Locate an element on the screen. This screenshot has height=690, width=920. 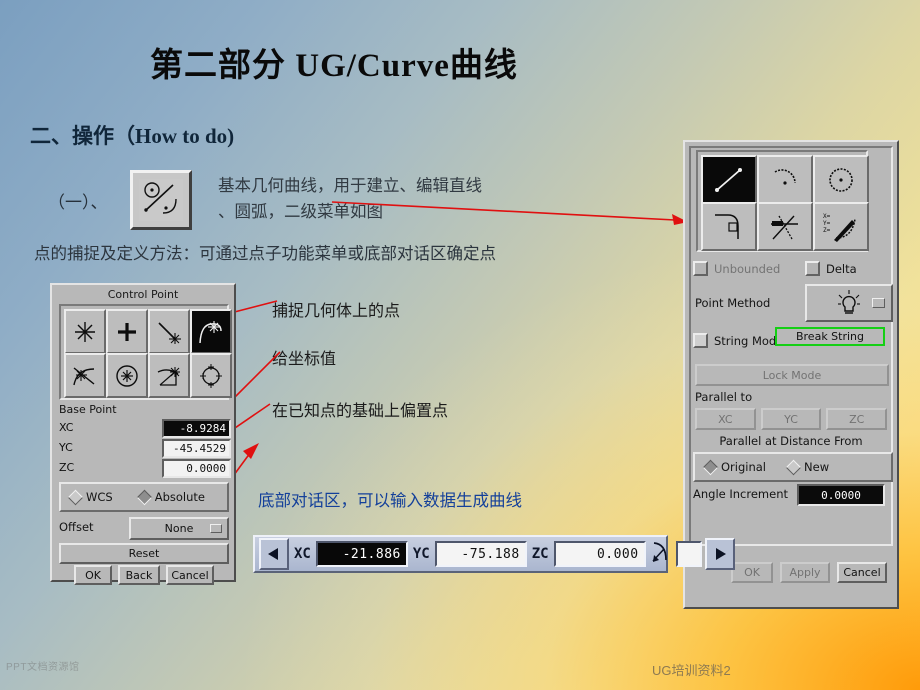
coord-xc-input: -21.886 is located at coordinates (361, 554).